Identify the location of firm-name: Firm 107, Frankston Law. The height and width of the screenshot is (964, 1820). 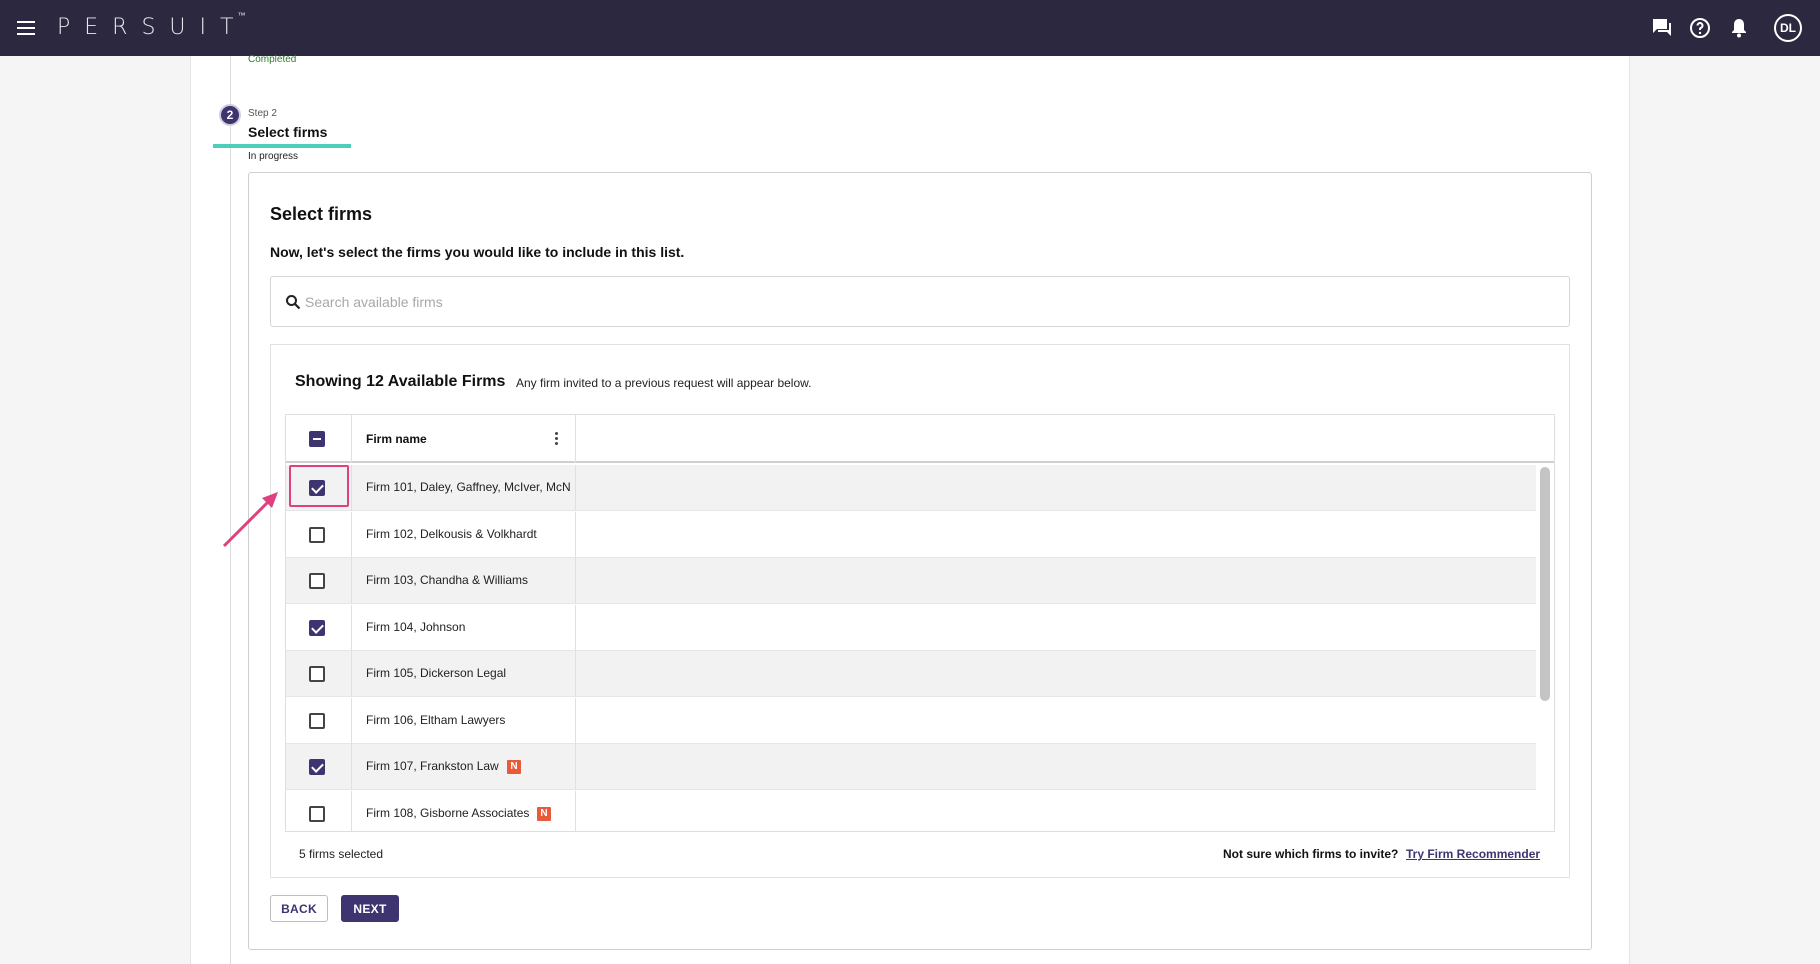
(432, 766).